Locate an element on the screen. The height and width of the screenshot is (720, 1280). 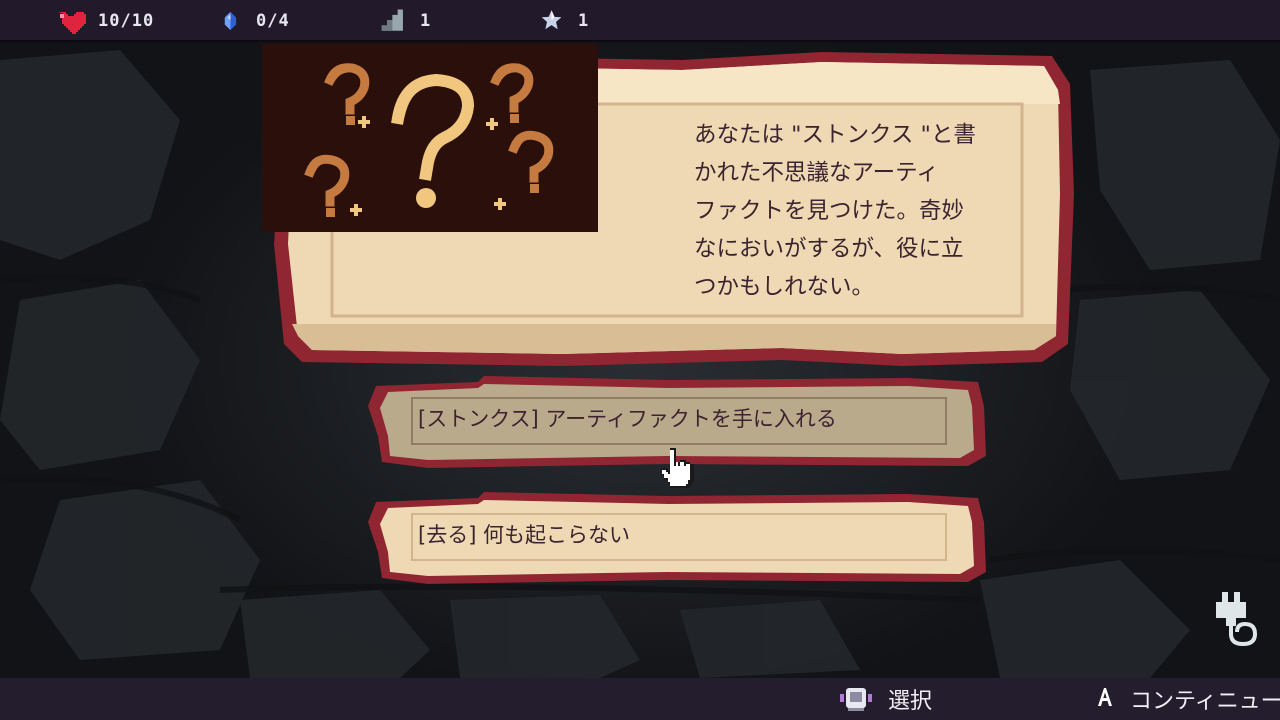
star-value: 1 is located at coordinates (584, 21).